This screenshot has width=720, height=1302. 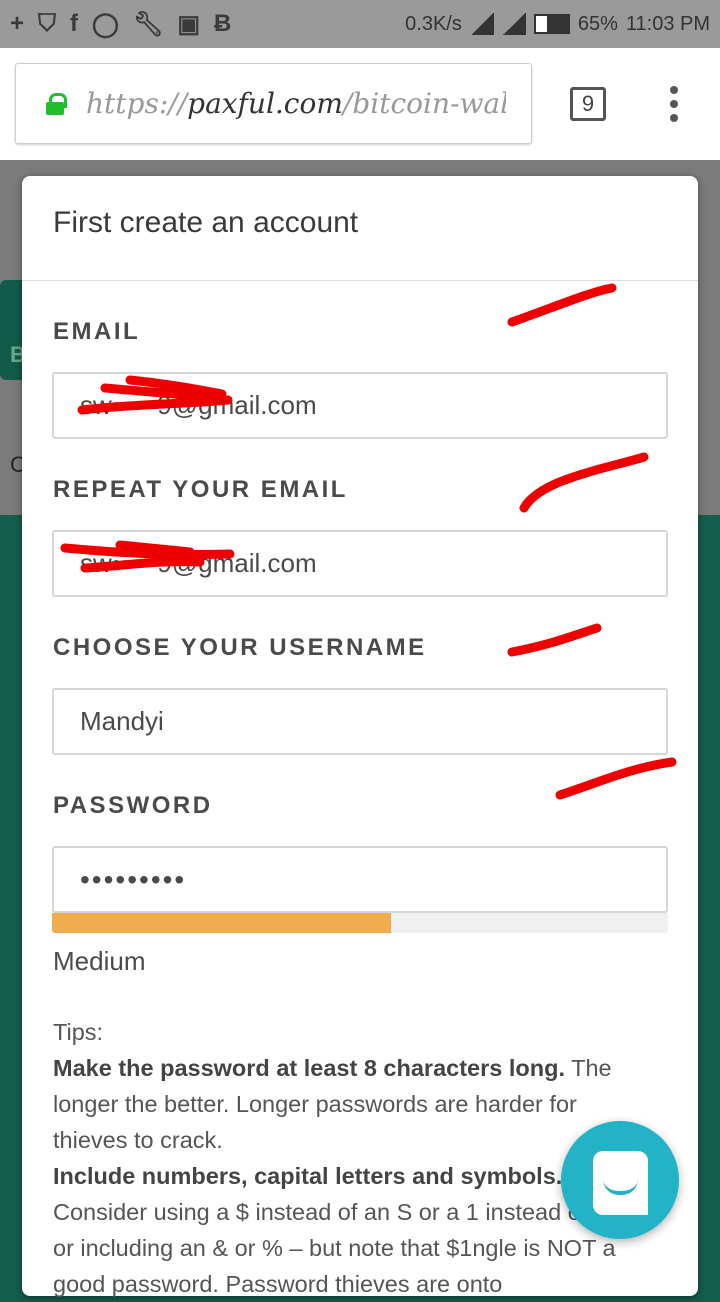 I want to click on whatsapp-icon: ◯, so click(x=105, y=24).